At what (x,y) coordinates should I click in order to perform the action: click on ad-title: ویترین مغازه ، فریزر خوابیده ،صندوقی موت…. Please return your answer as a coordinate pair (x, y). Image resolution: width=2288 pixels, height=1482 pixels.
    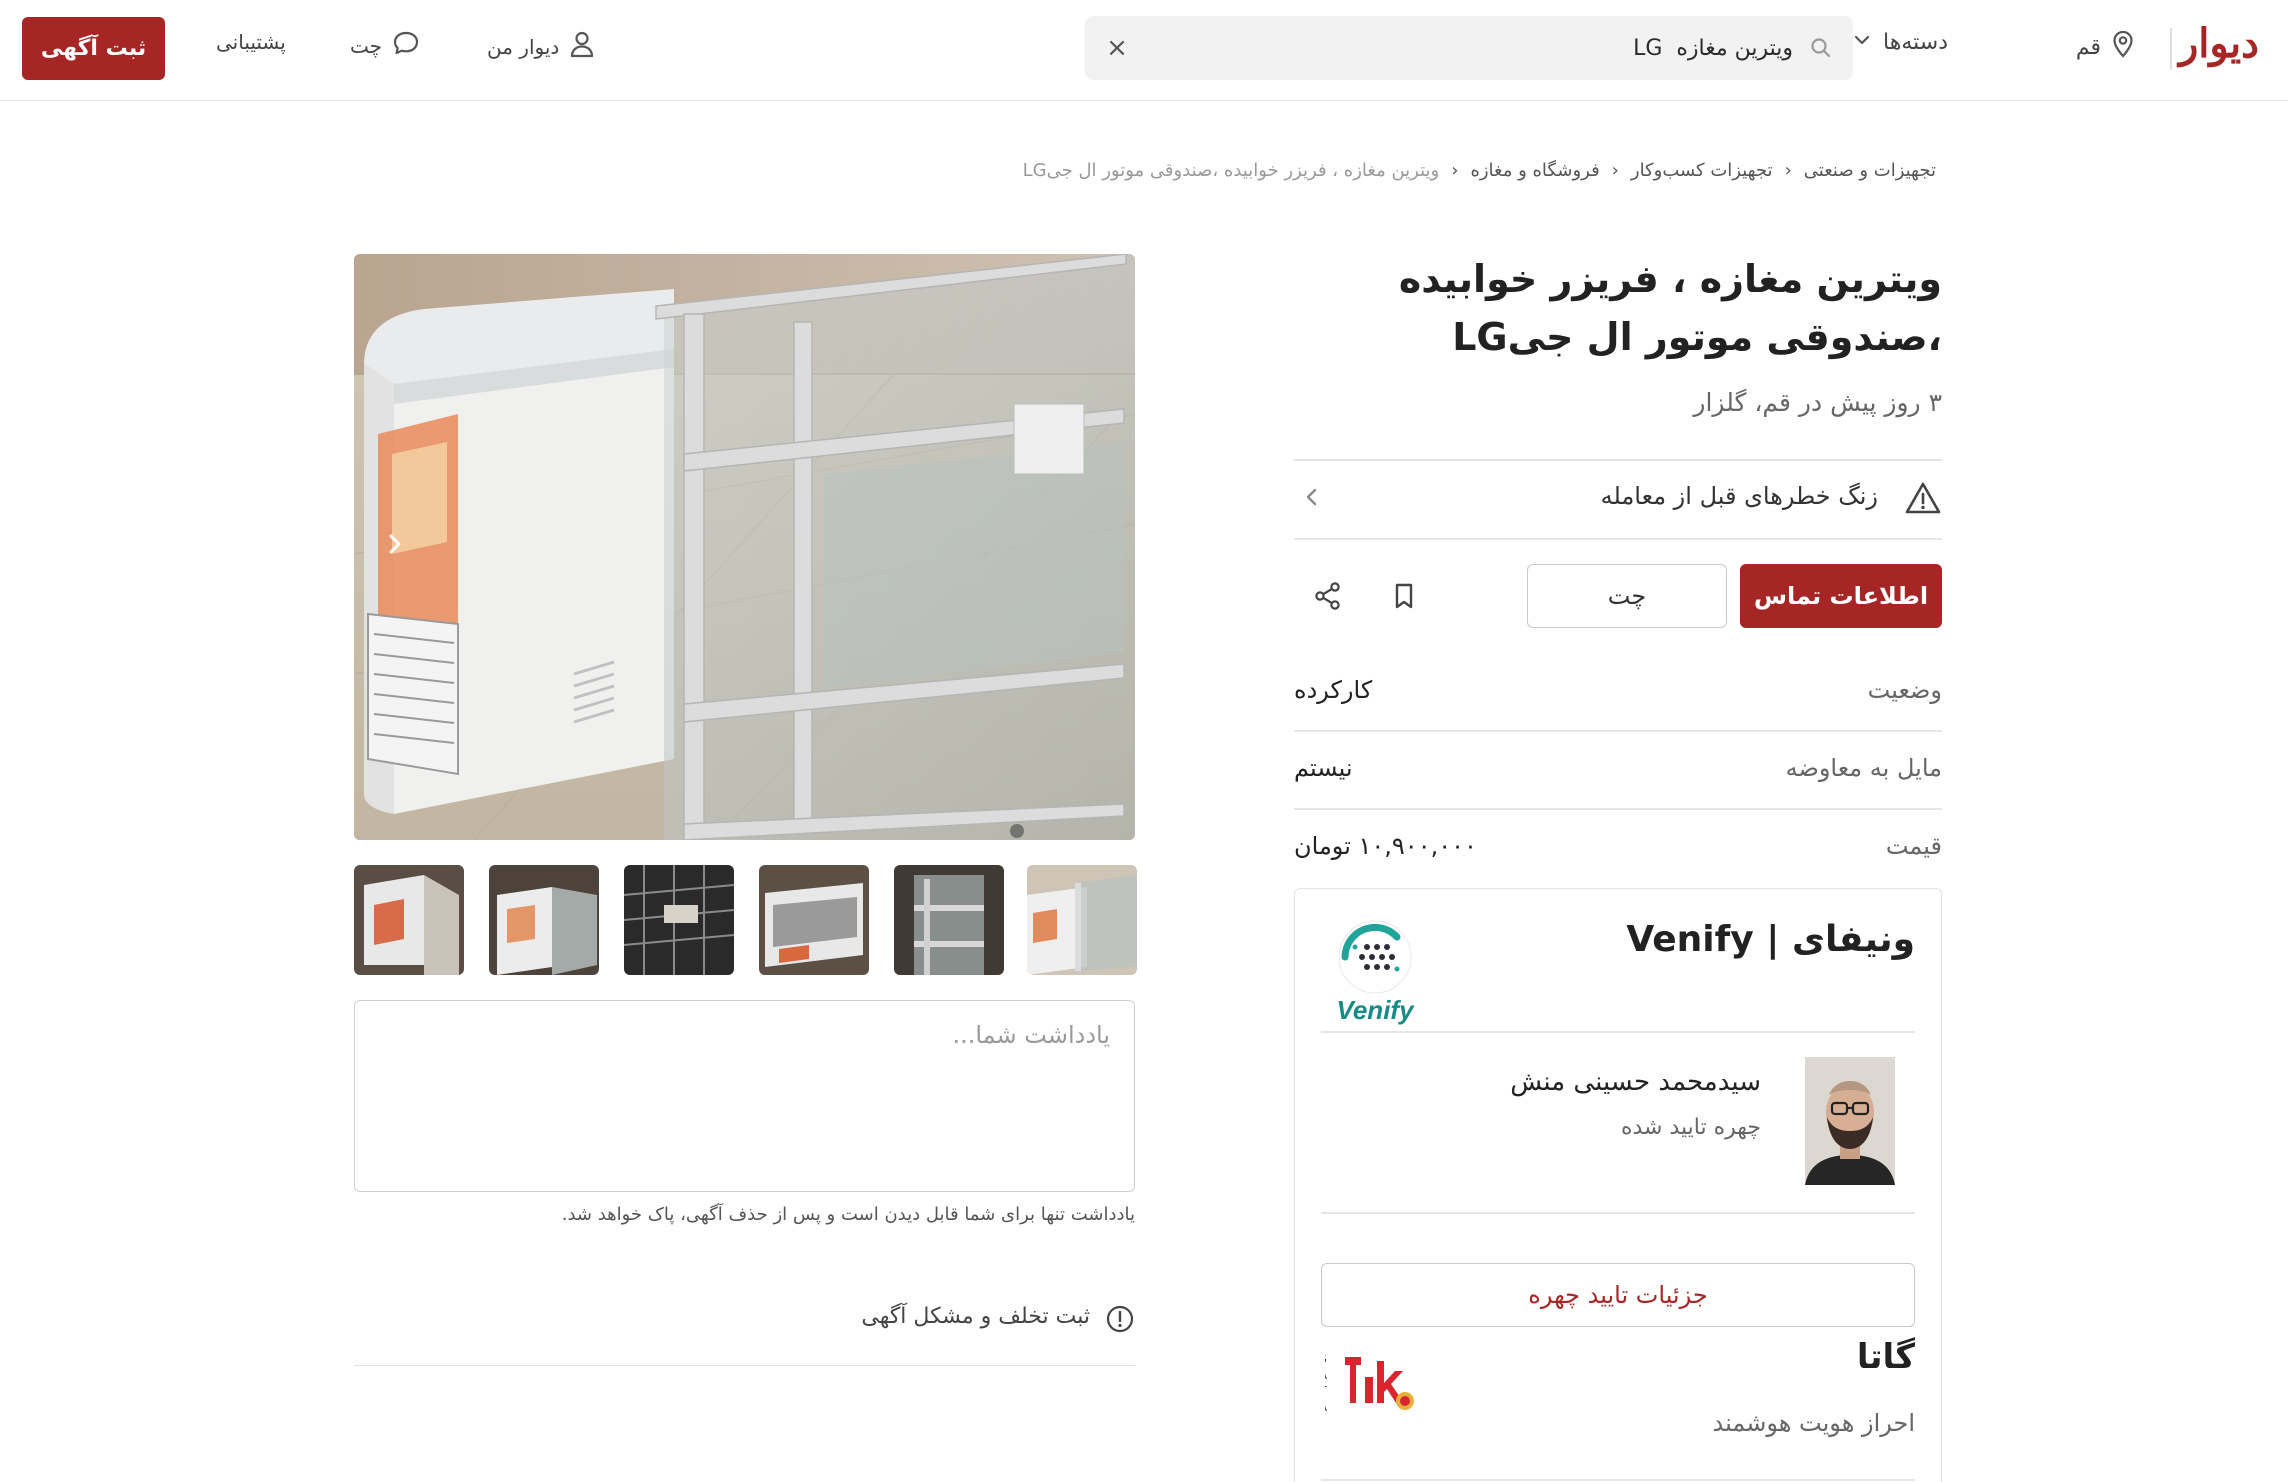
    Looking at the image, I should click on (1670, 308).